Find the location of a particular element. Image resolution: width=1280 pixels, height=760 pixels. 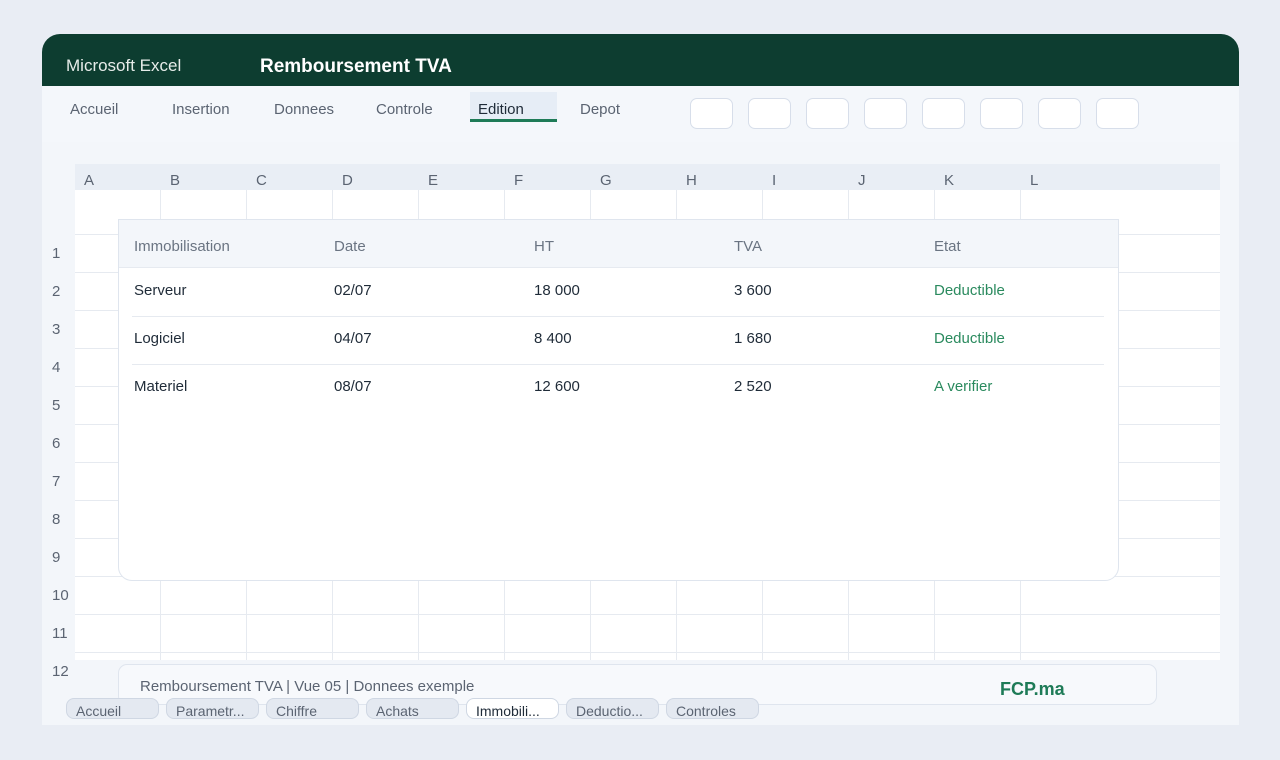

sheet-tab-accueil: Accueil is located at coordinates (112, 708).